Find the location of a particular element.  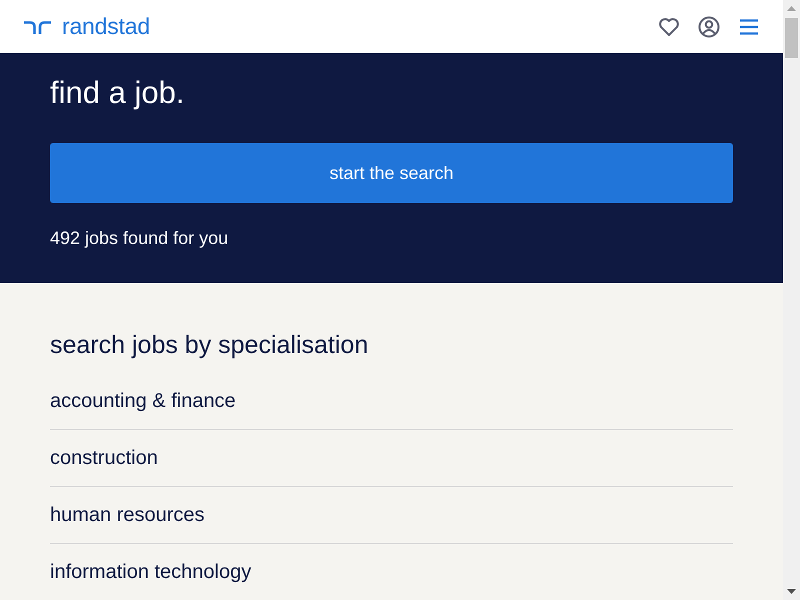

user-icon is located at coordinates (709, 27).